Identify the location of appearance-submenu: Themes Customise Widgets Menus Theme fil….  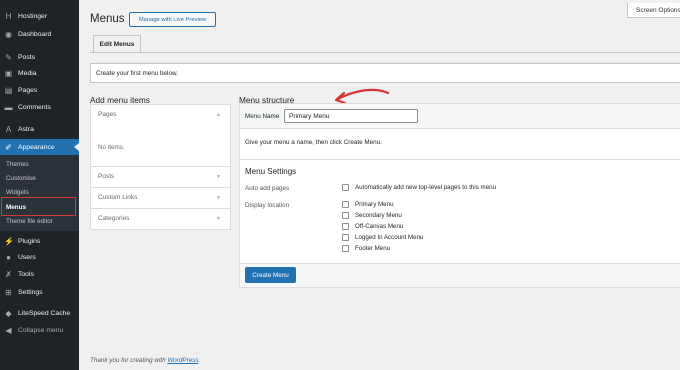
(39, 193).